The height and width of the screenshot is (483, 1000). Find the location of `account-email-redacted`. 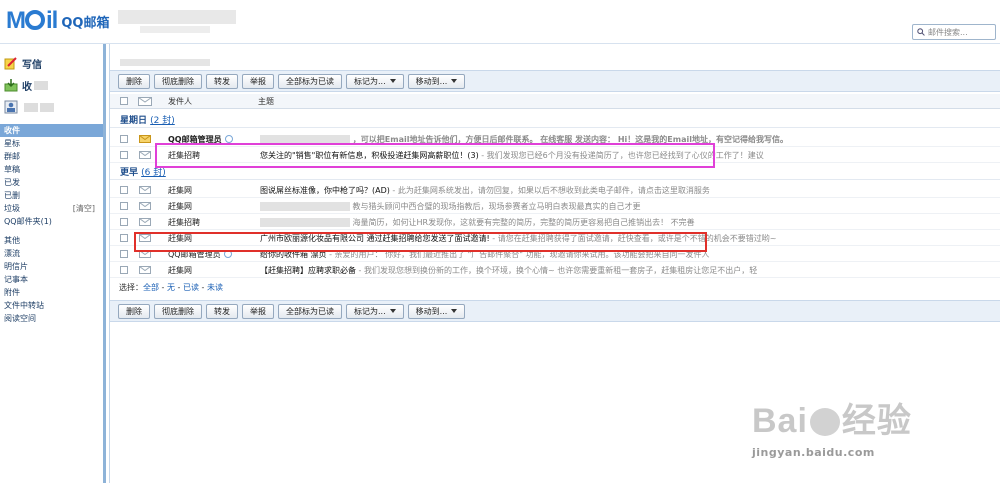

account-email-redacted is located at coordinates (175, 29).